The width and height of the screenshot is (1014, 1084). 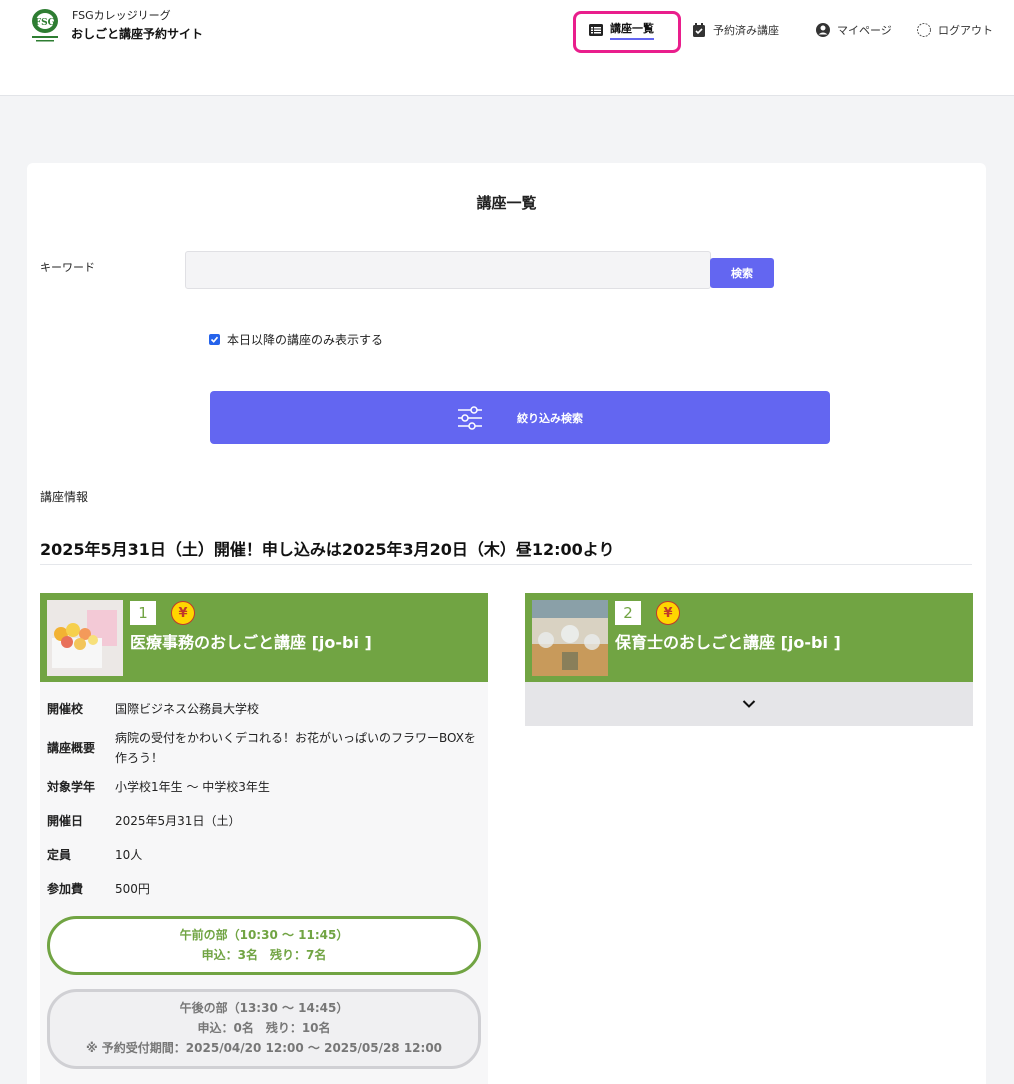 I want to click on nav-mypage: マイページ, so click(x=853, y=30).